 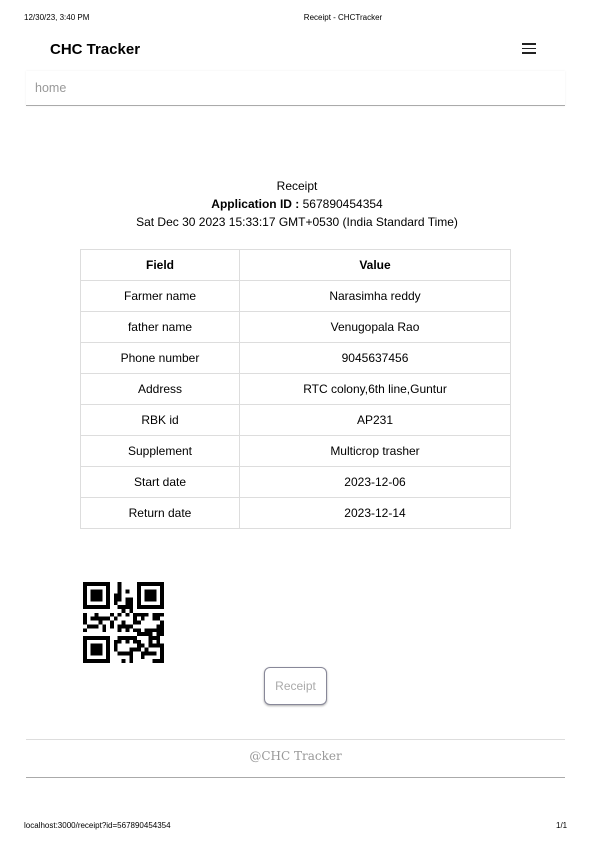 What do you see at coordinates (160, 482) in the screenshot?
I see `field-cell: Start date` at bounding box center [160, 482].